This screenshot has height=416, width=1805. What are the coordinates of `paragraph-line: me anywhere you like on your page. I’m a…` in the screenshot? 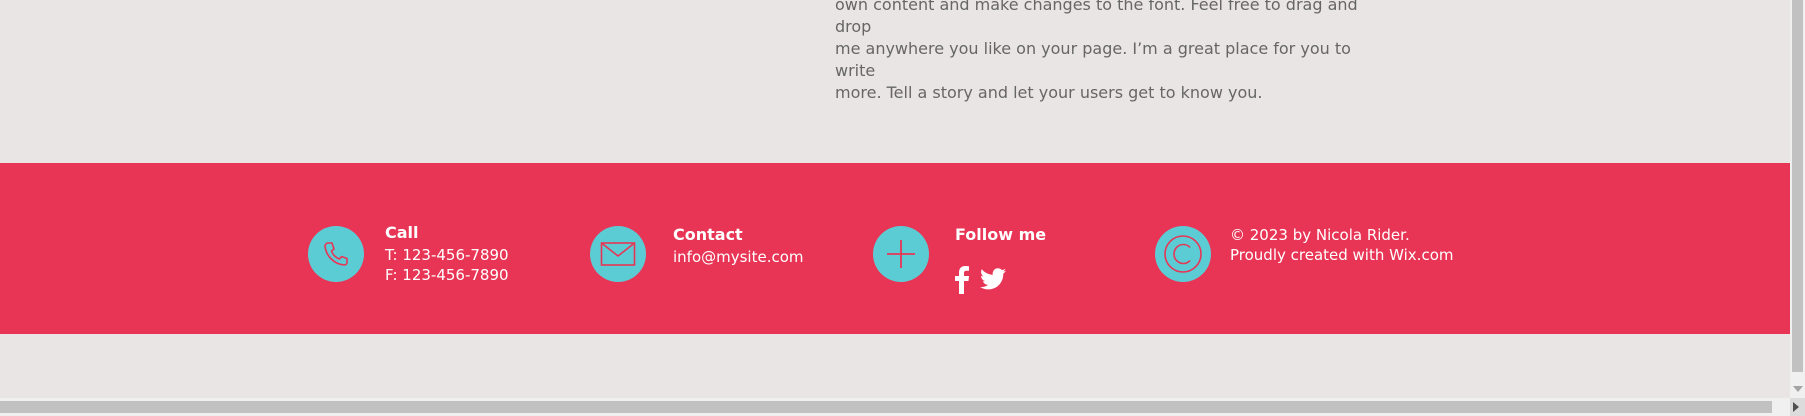 It's located at (1093, 59).